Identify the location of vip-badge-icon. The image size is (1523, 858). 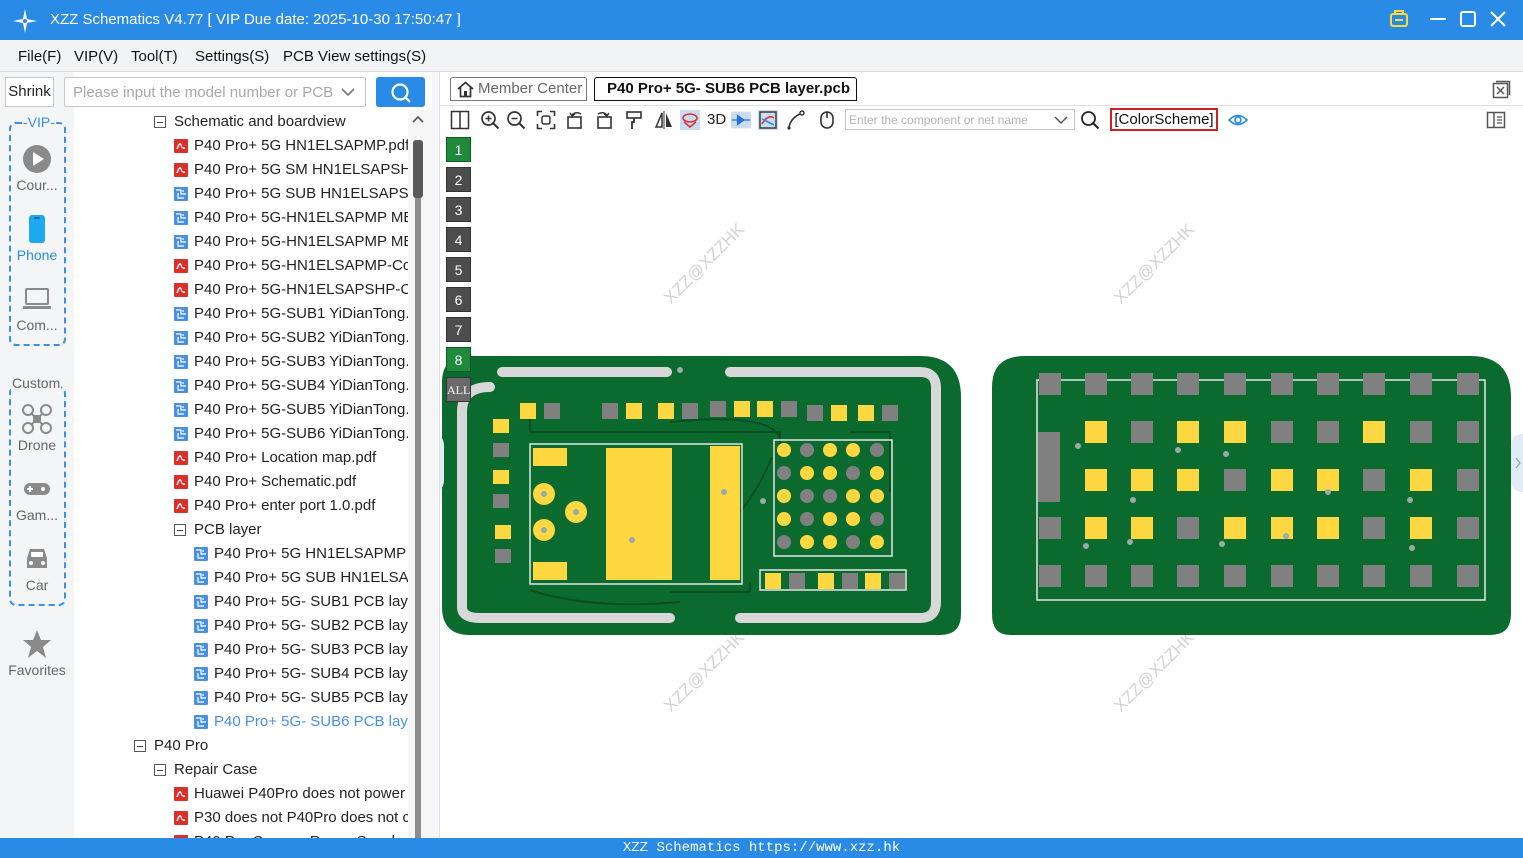
(1399, 19).